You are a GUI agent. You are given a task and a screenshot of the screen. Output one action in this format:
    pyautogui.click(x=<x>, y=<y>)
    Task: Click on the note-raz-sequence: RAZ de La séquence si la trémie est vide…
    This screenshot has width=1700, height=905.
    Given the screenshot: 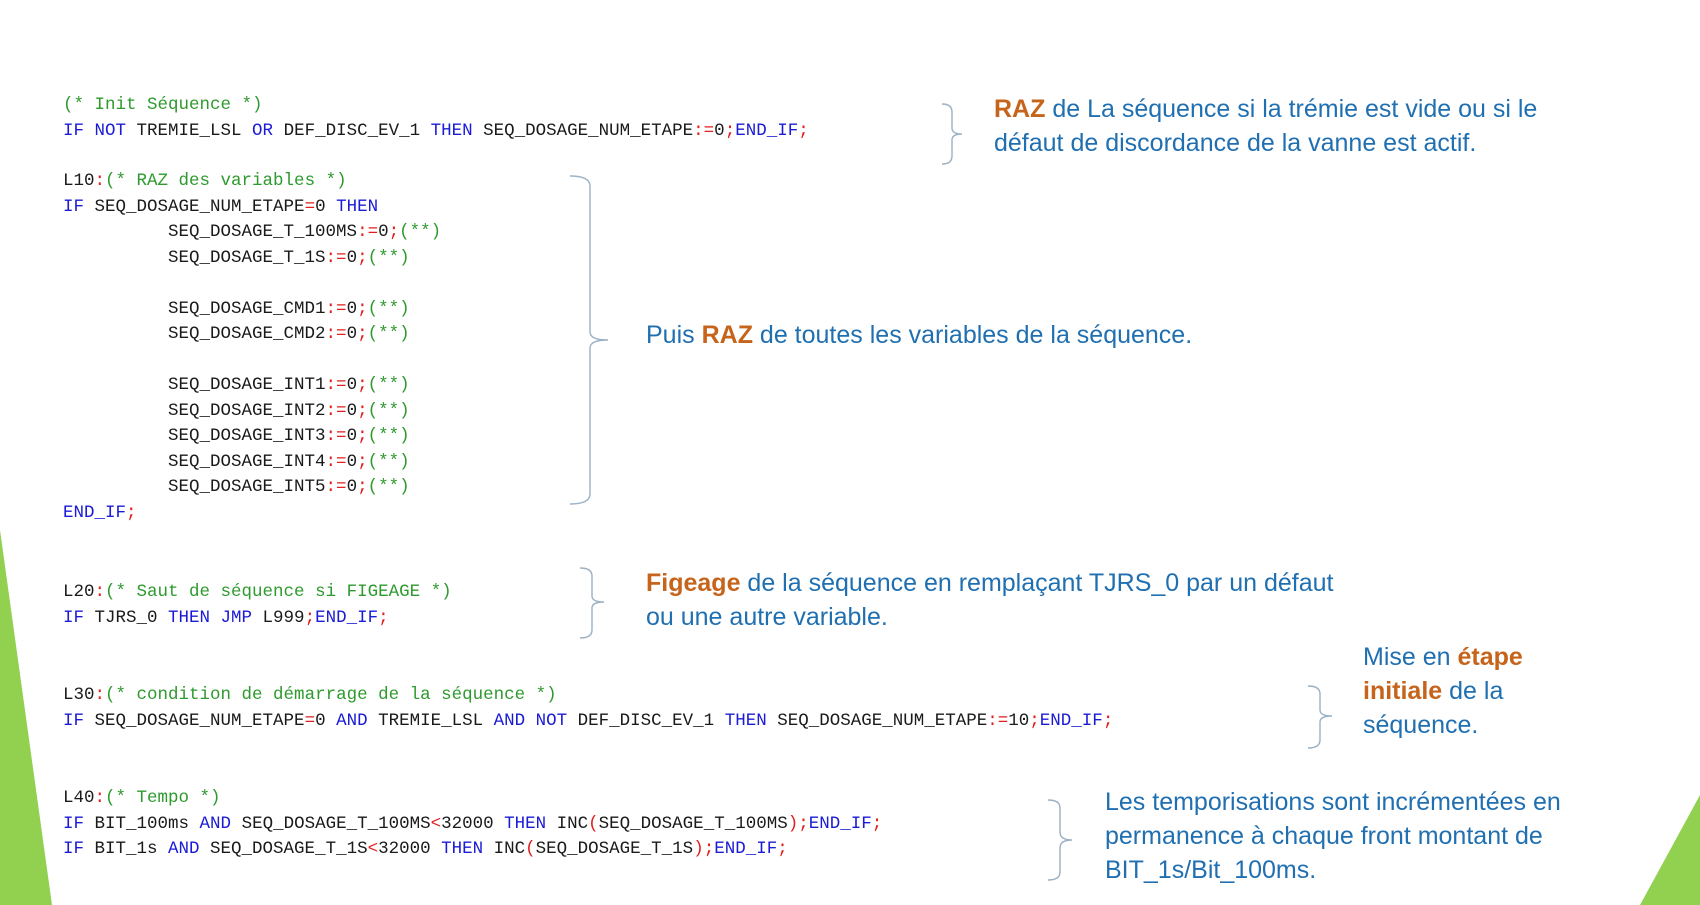 What is the action you would take?
    pyautogui.click(x=1265, y=126)
    